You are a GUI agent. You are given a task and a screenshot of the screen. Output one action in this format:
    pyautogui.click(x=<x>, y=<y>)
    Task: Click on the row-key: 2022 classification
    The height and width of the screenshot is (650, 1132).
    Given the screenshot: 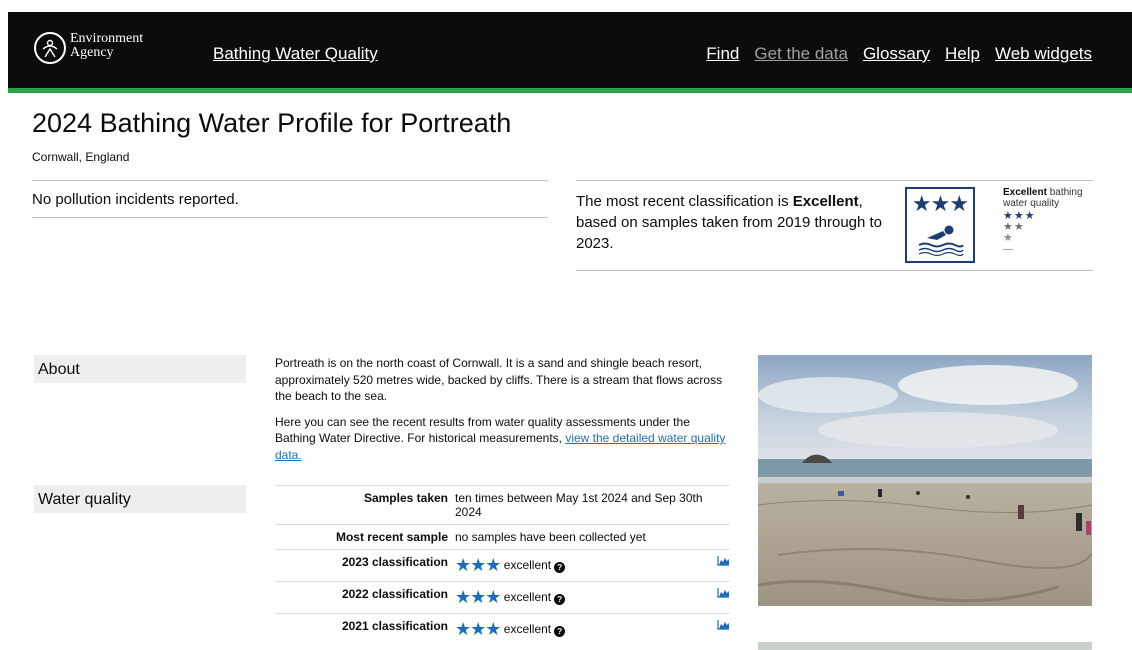 What is the action you would take?
    pyautogui.click(x=365, y=597)
    